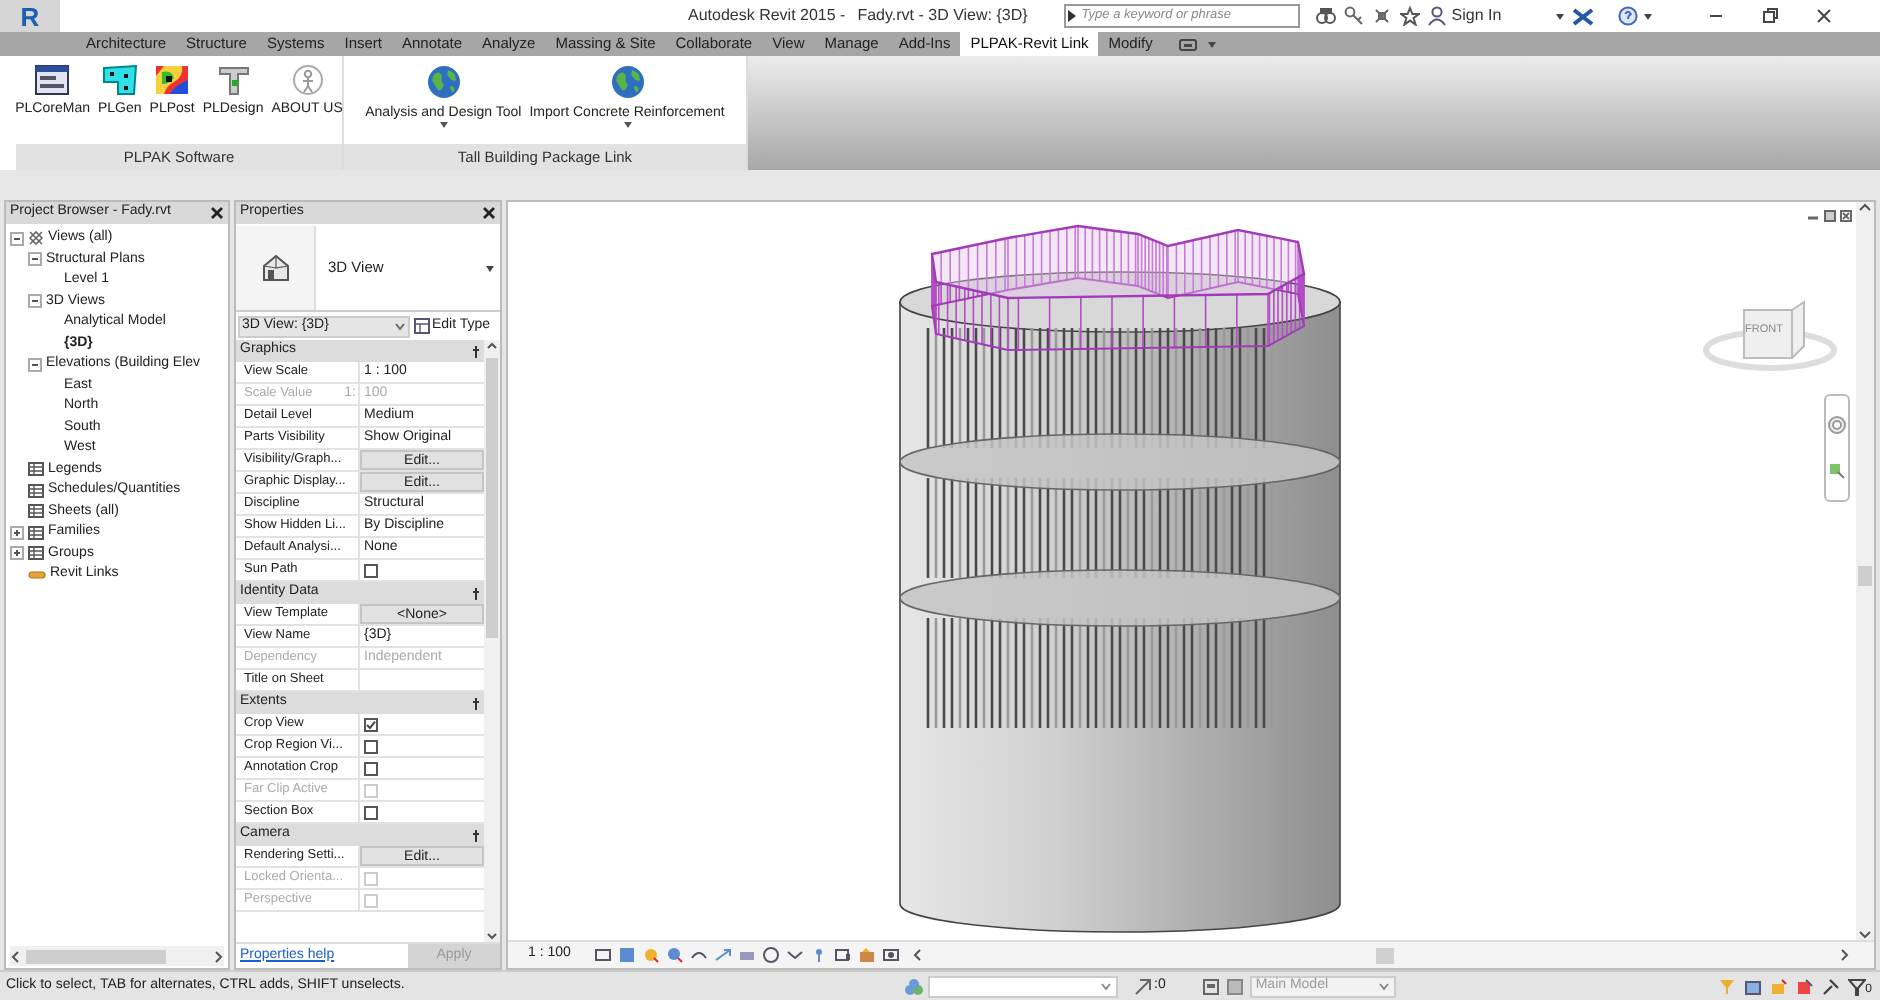  What do you see at coordinates (767, 16) in the screenshot?
I see `app-title: Autodesk Revit 2015 -` at bounding box center [767, 16].